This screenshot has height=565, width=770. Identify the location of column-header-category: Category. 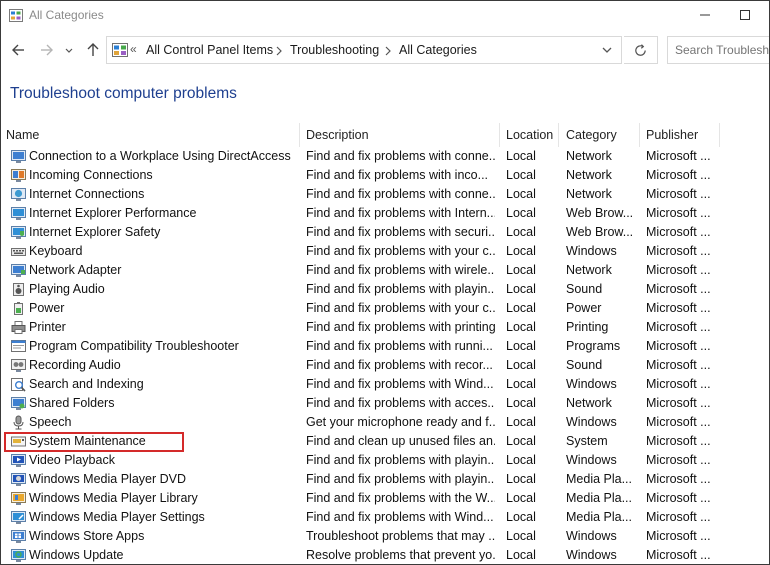
(600, 135).